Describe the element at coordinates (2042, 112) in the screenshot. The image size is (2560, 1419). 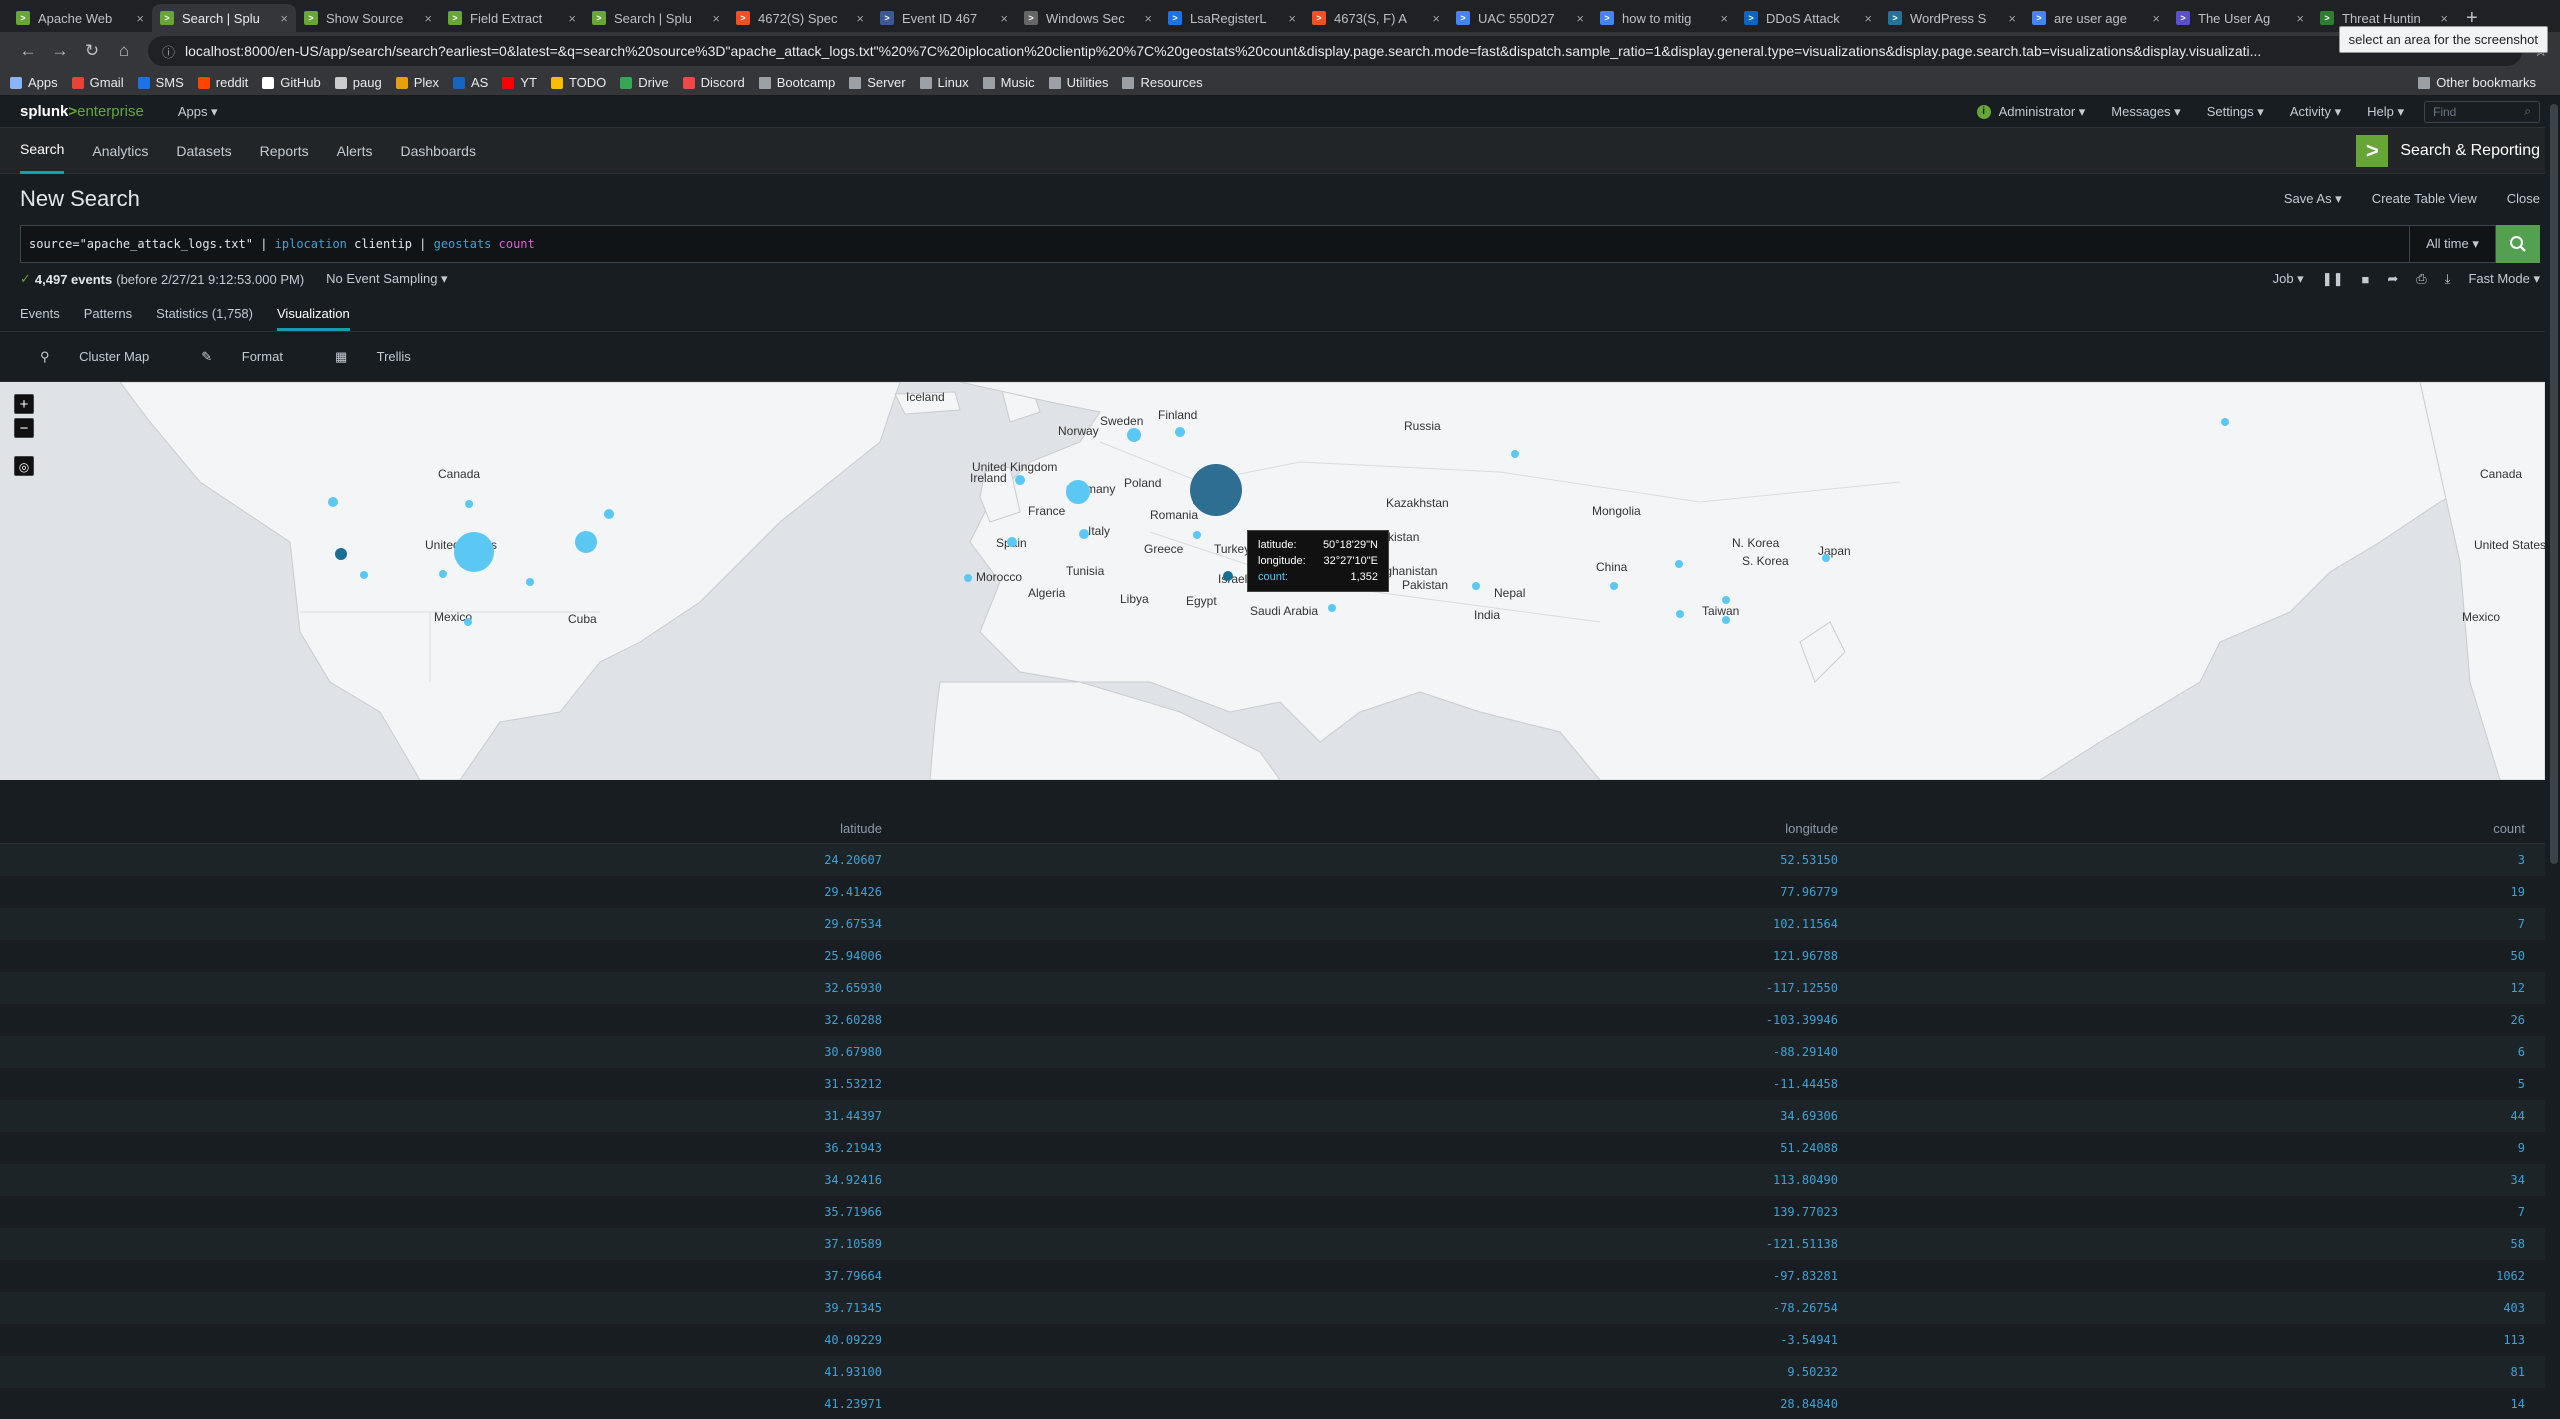
I see `top-menu-administrator: Administrator ▾` at that location.